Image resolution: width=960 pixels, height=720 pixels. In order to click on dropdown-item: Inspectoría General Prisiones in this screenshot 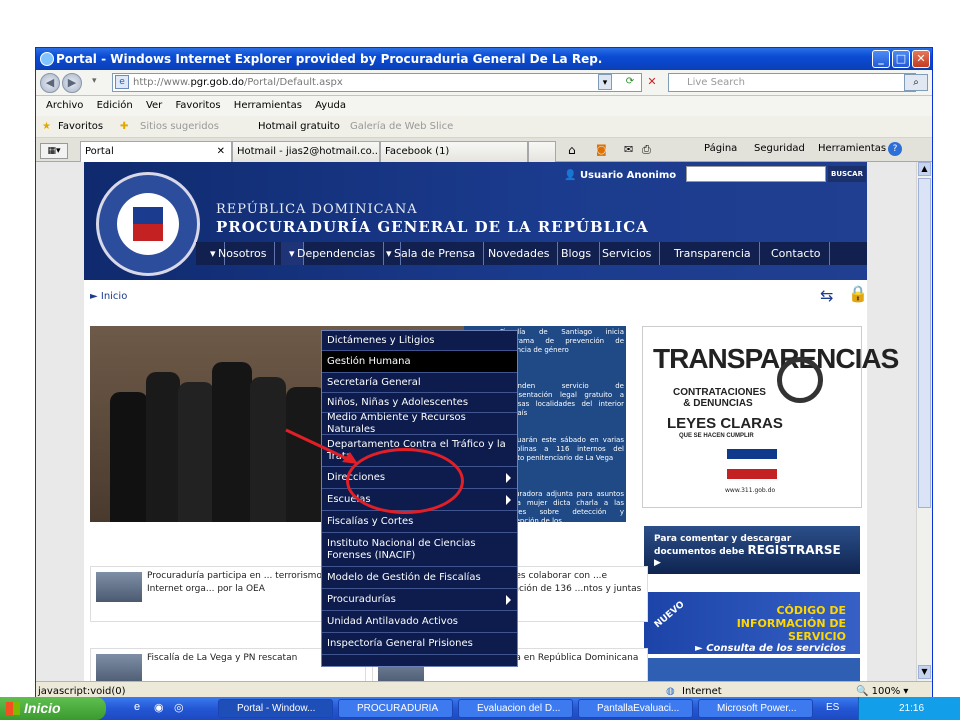, I will do `click(419, 644)`.